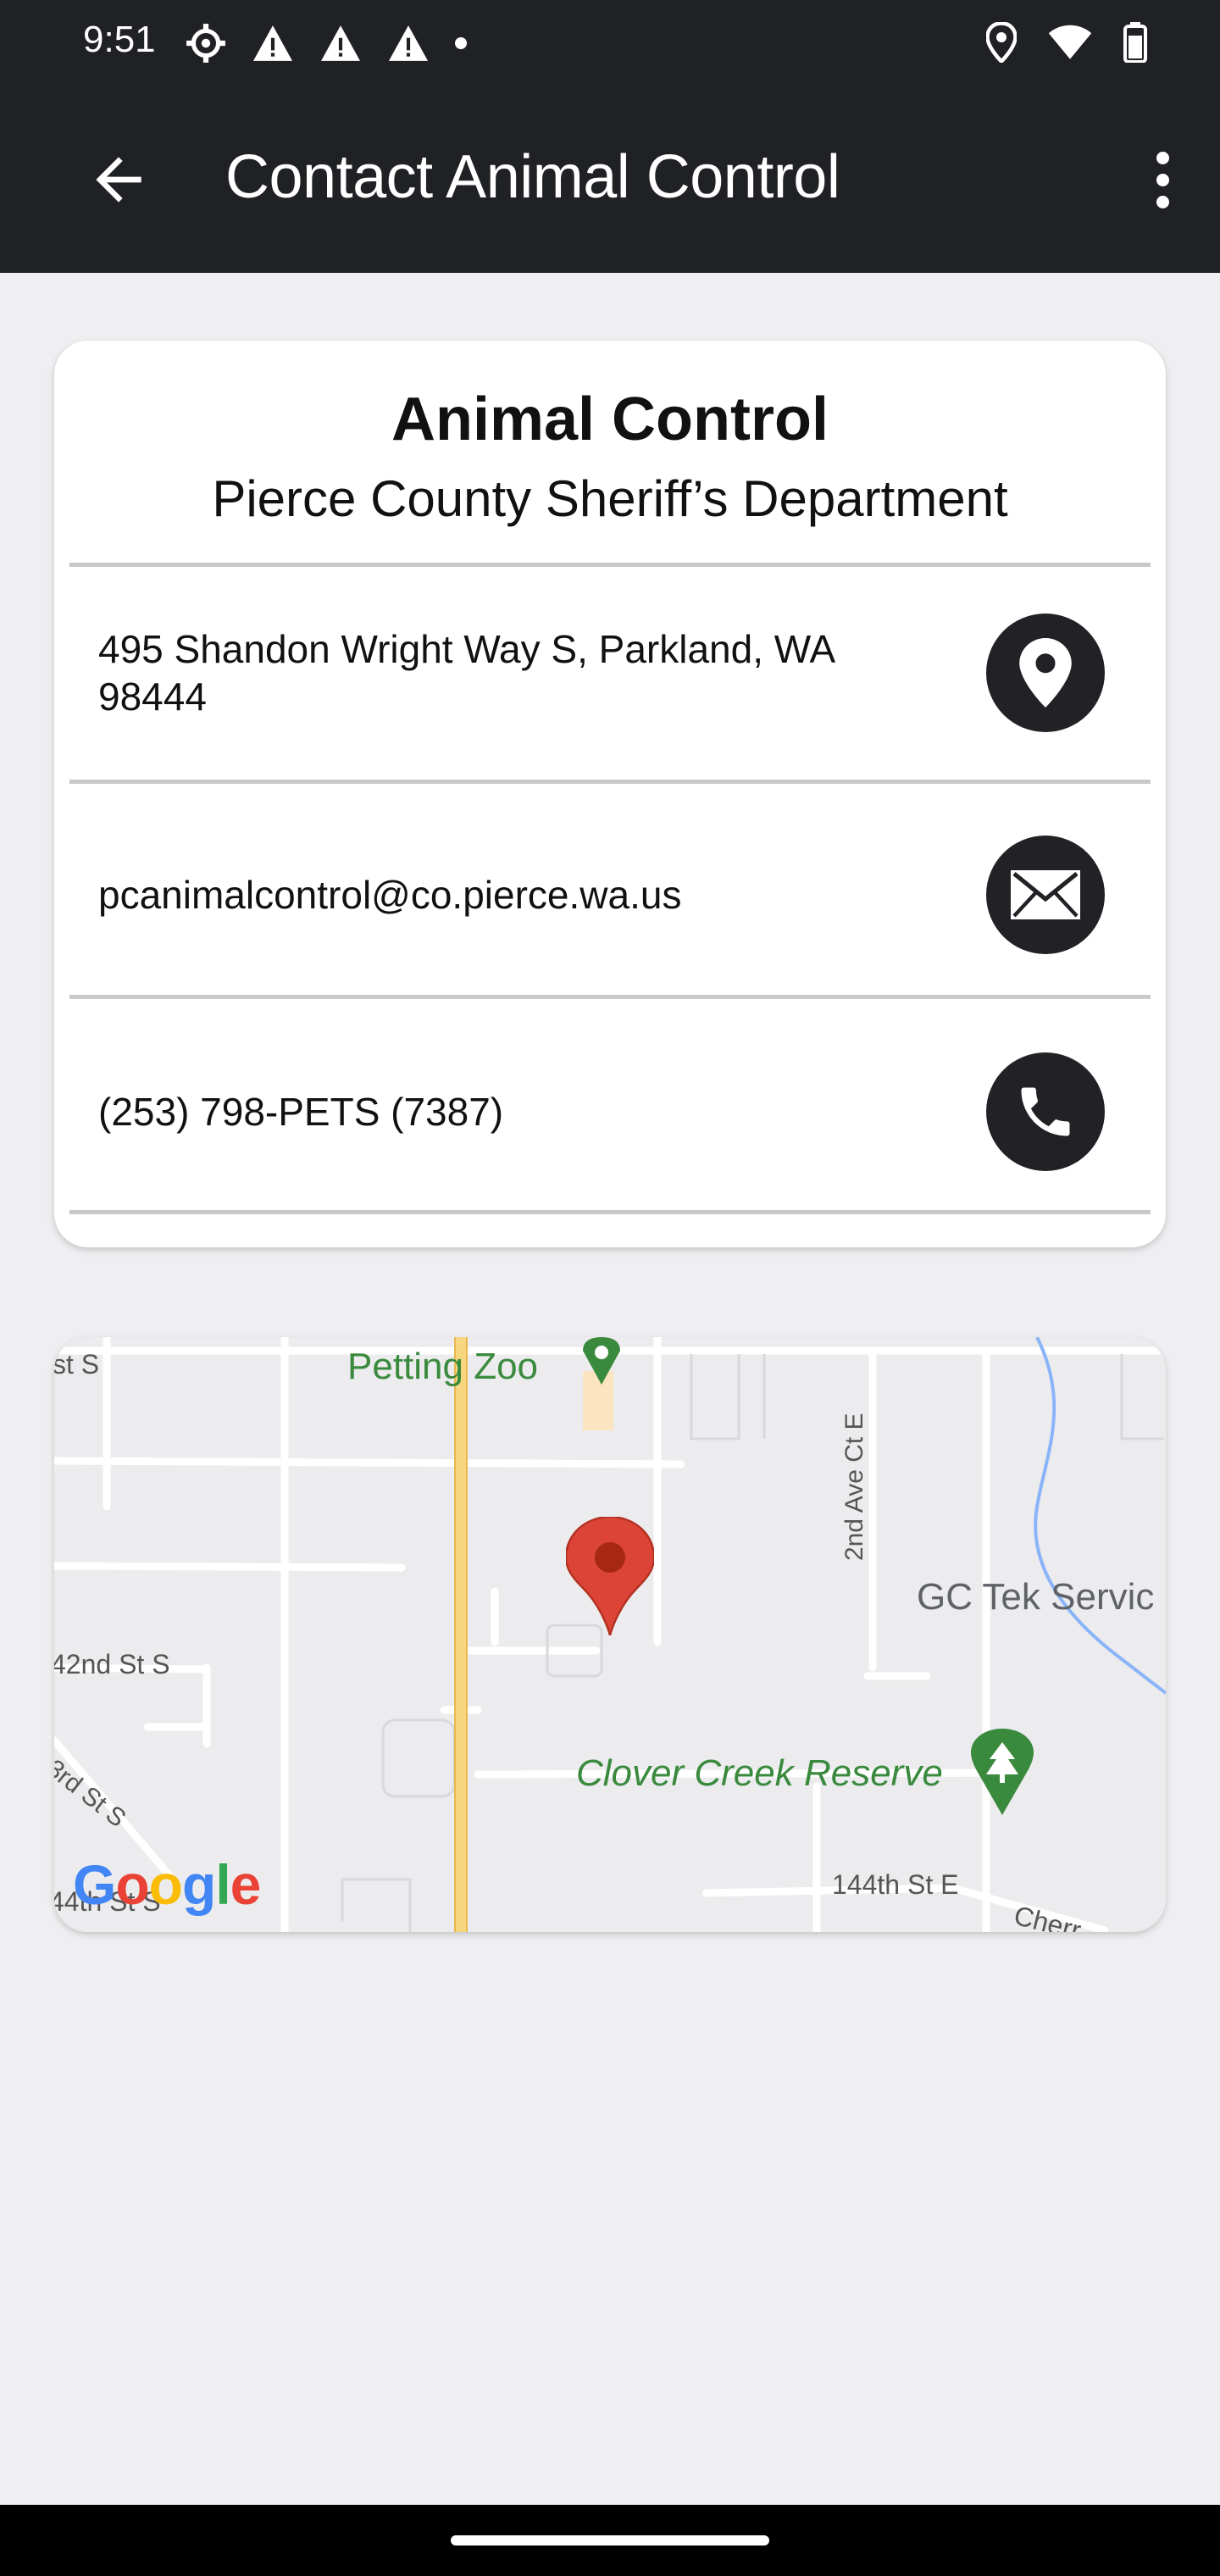 This screenshot has width=1220, height=2576. Describe the element at coordinates (119, 39) in the screenshot. I see `status-time: 9:51` at that location.